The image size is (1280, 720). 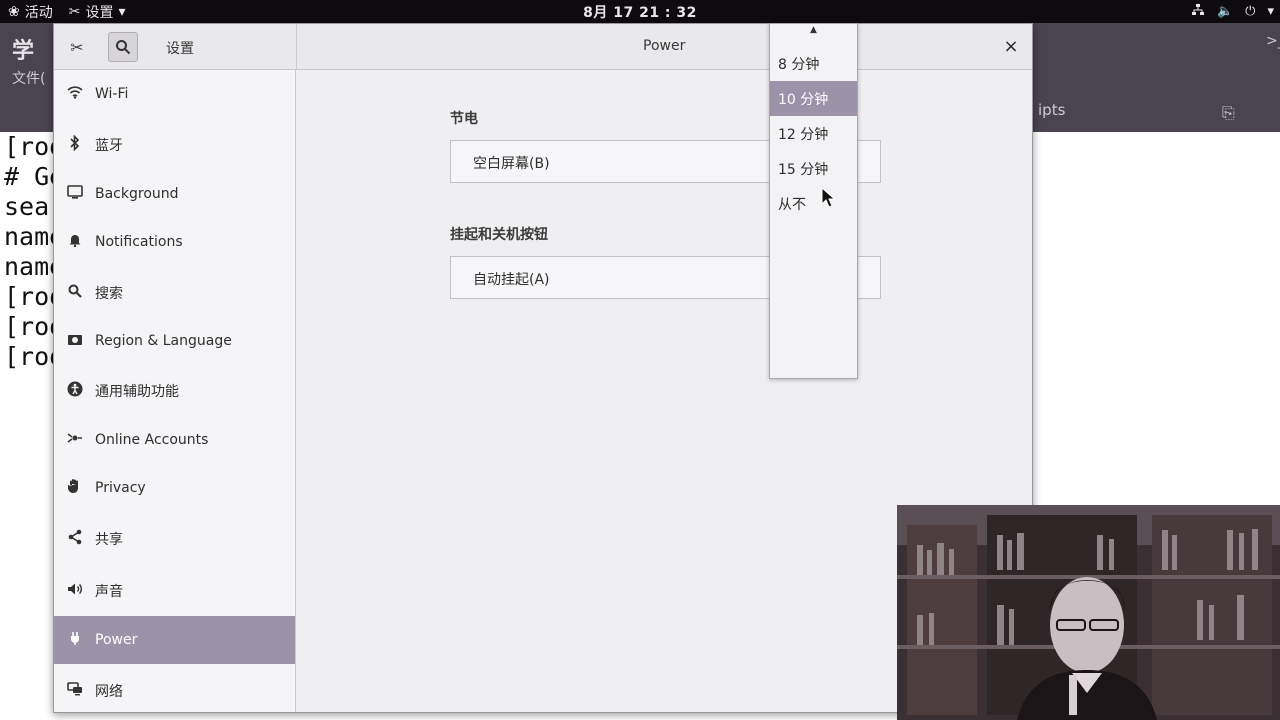 I want to click on suspend-power-button-heading: 挂起和关机按钮, so click(x=499, y=235).